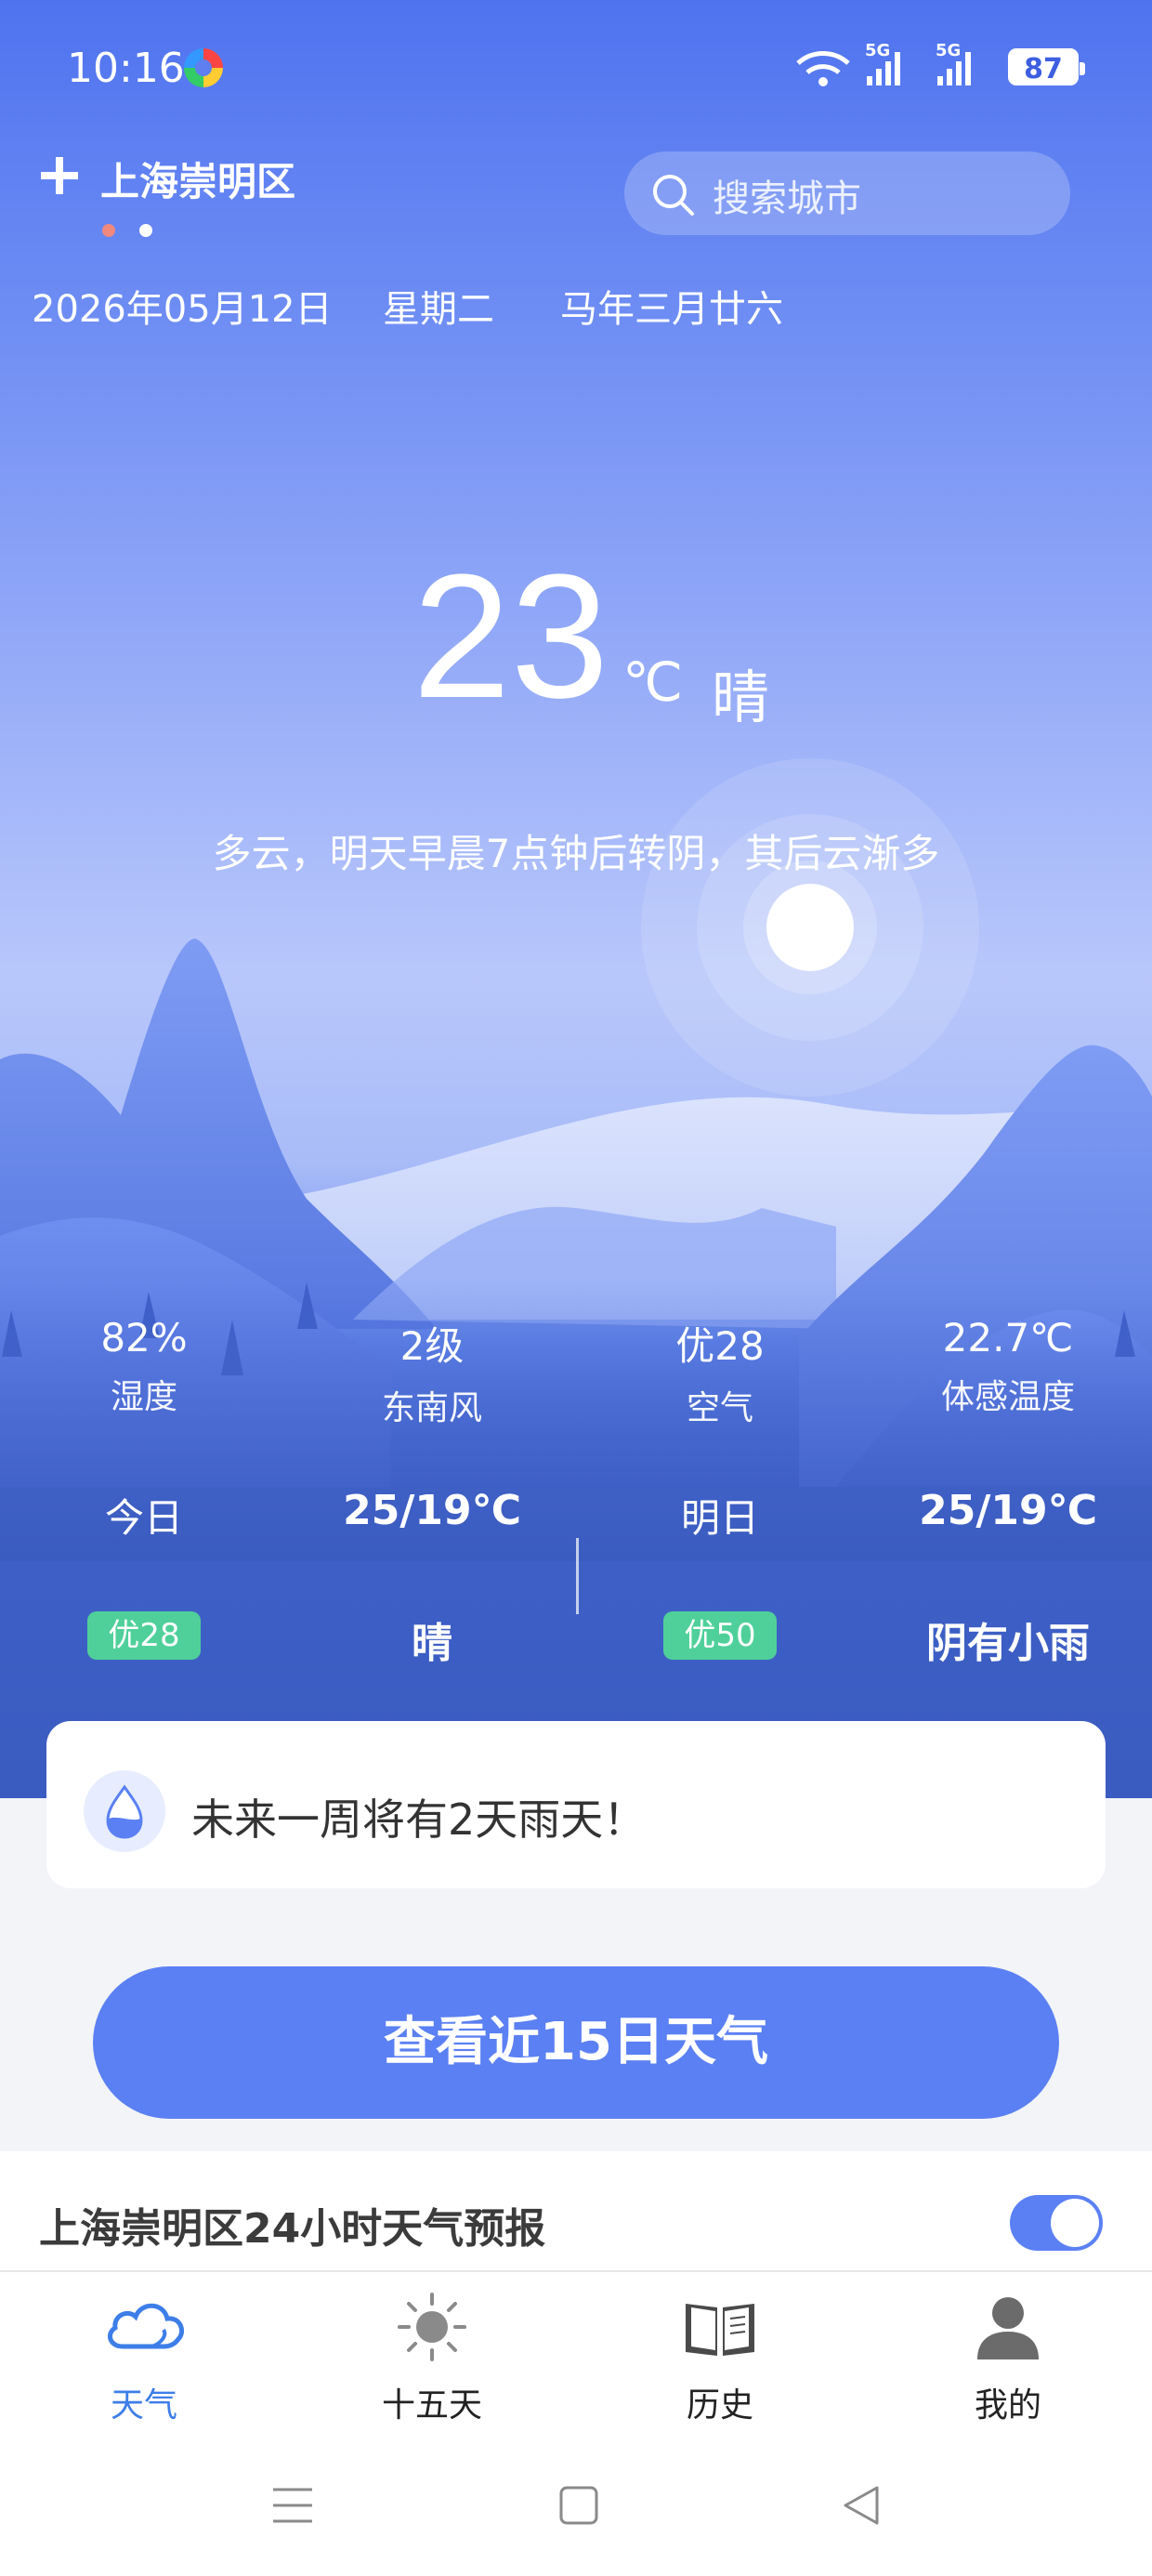  What do you see at coordinates (292, 2229) in the screenshot?
I see `hourly-forecast-title: 上海崇明区24小时天气预报` at bounding box center [292, 2229].